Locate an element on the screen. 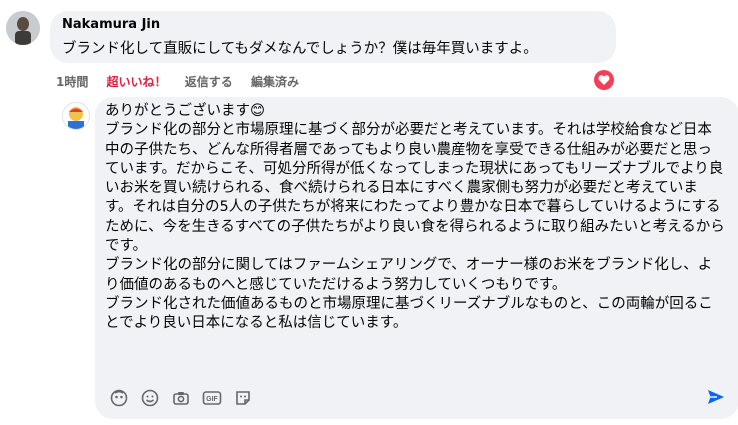  like-button: 超いいね！ is located at coordinates (137, 82).